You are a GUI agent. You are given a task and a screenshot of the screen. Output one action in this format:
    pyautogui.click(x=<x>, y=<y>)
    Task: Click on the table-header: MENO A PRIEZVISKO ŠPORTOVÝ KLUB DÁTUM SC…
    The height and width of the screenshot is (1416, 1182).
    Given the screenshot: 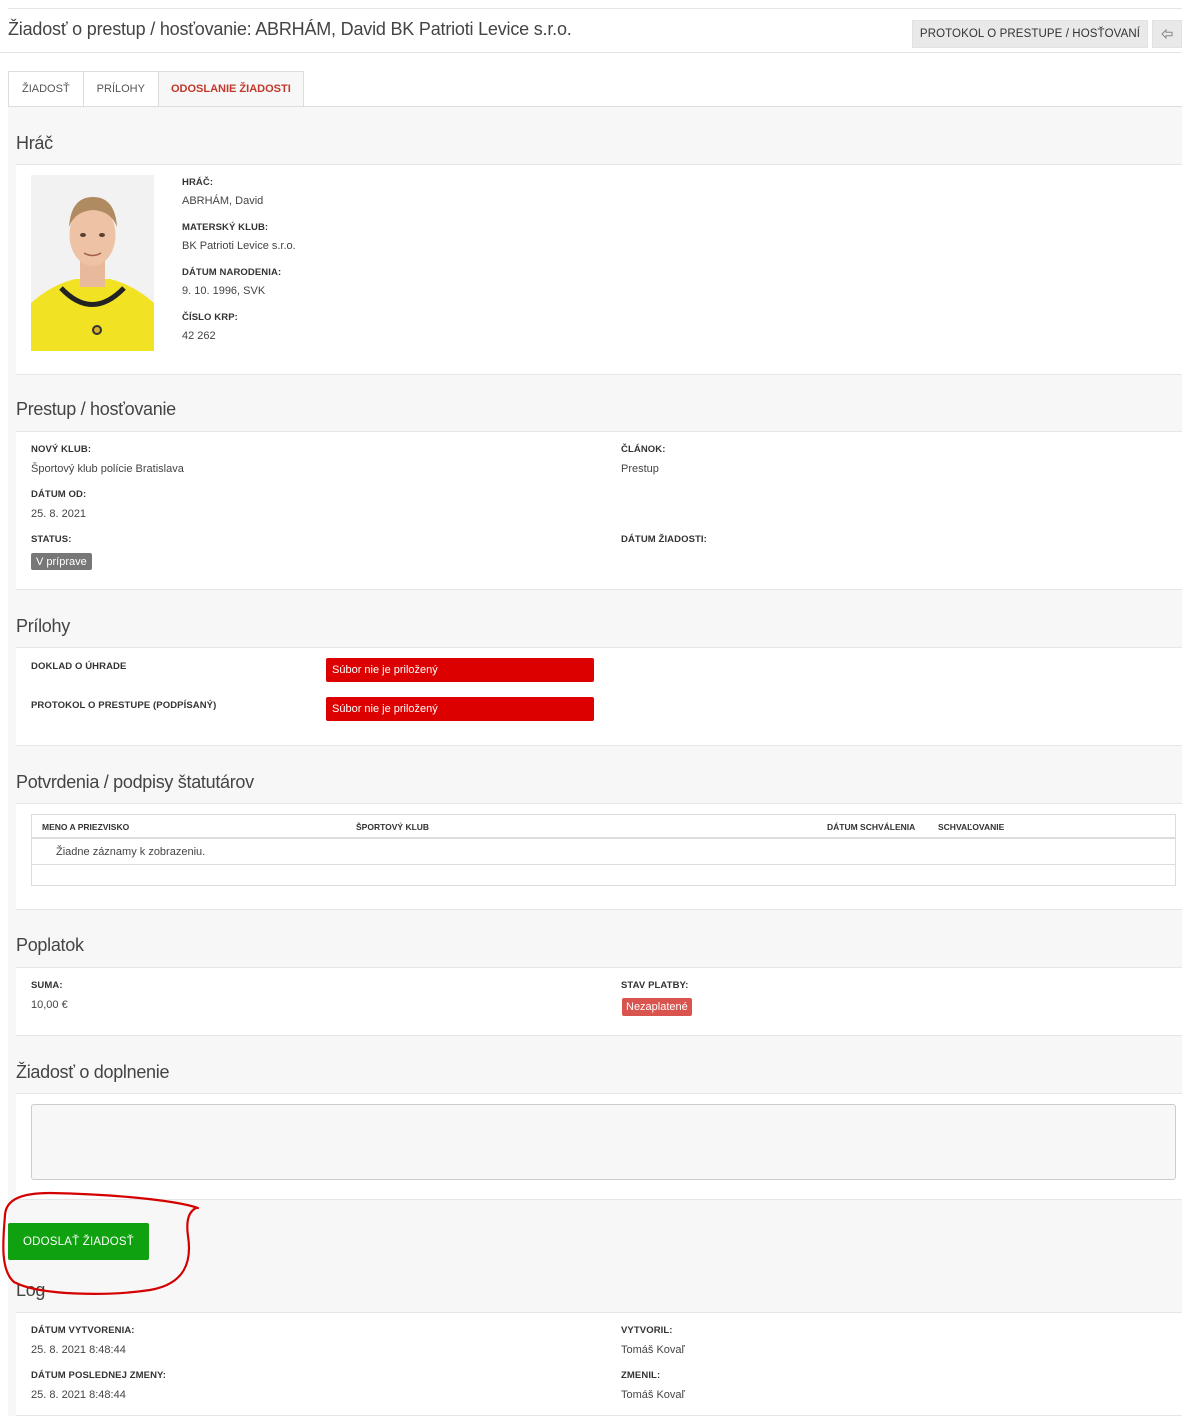 What is the action you would take?
    pyautogui.click(x=603, y=827)
    